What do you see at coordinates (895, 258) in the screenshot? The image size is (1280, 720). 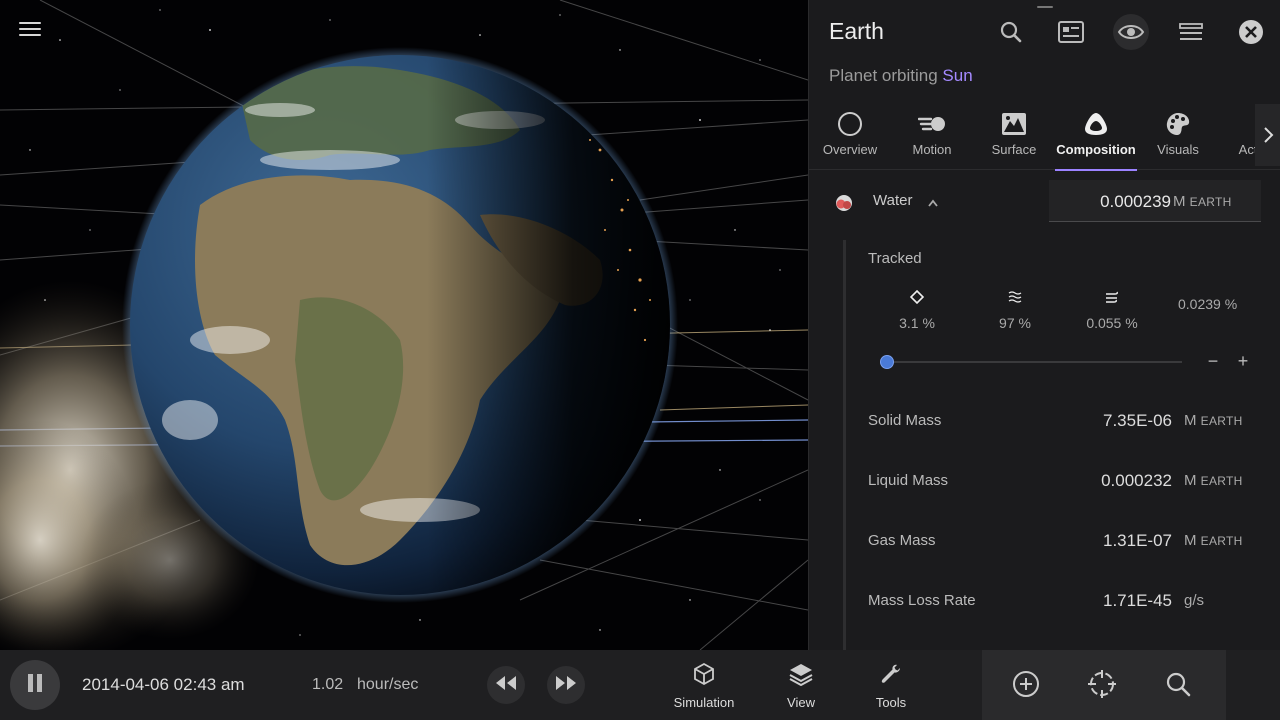 I see `tracked-label: Tracked` at bounding box center [895, 258].